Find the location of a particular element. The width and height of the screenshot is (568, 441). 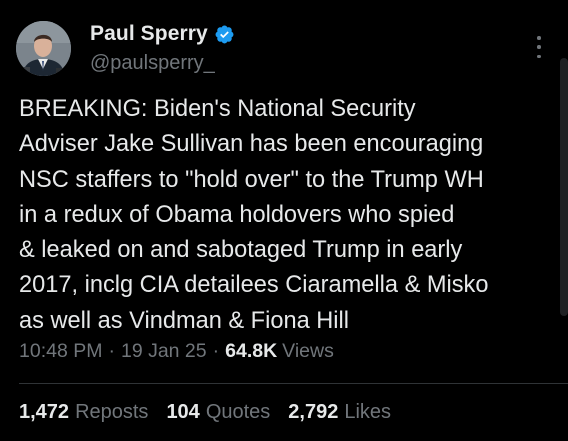

tweet-time: 10:48 PM is located at coordinates (60, 351).